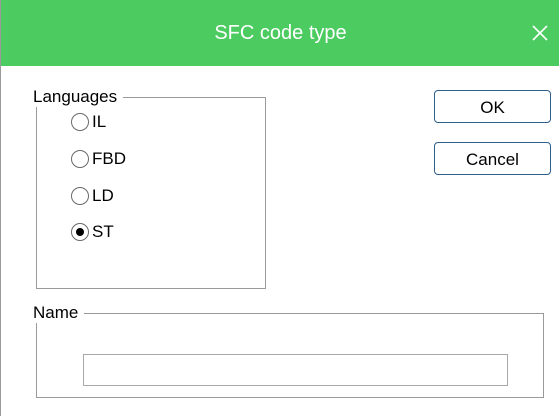 The image size is (559, 416). I want to click on radio-ld-button, so click(80, 196).